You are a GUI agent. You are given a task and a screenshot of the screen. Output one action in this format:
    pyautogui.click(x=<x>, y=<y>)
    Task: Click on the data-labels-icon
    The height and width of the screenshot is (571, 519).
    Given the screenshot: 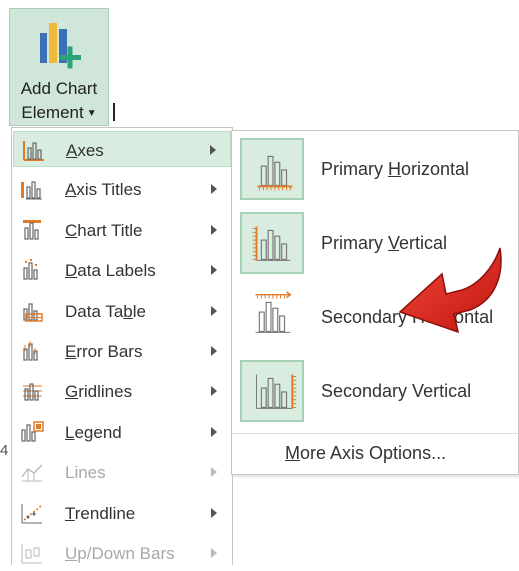 What is the action you would take?
    pyautogui.click(x=32, y=270)
    